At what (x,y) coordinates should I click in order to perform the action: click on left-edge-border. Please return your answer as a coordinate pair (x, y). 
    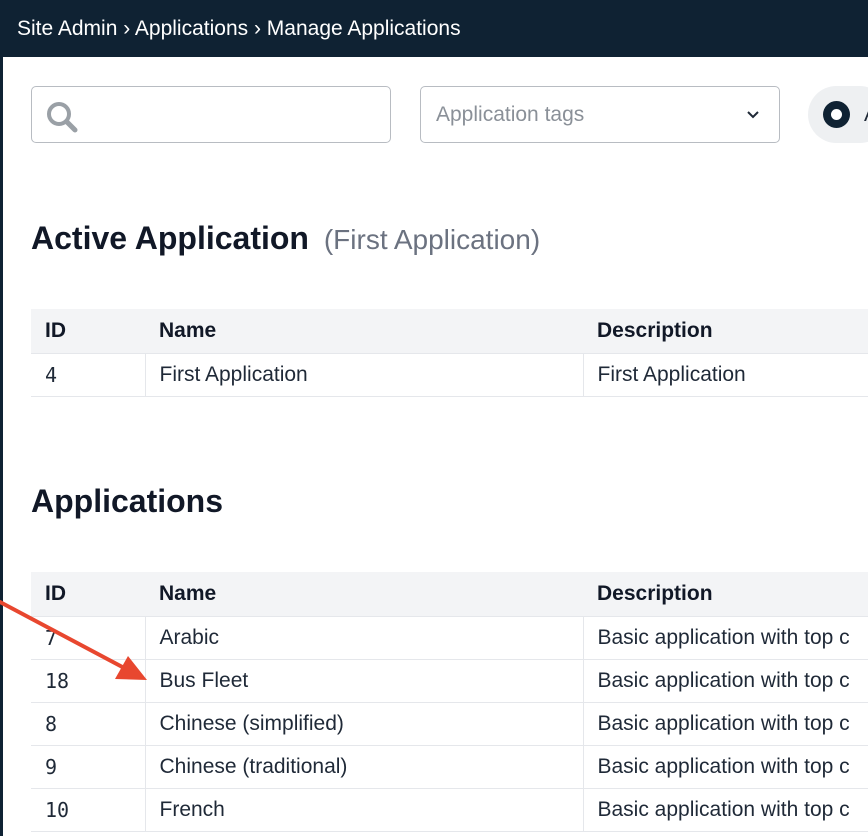
    Looking at the image, I should click on (1, 446).